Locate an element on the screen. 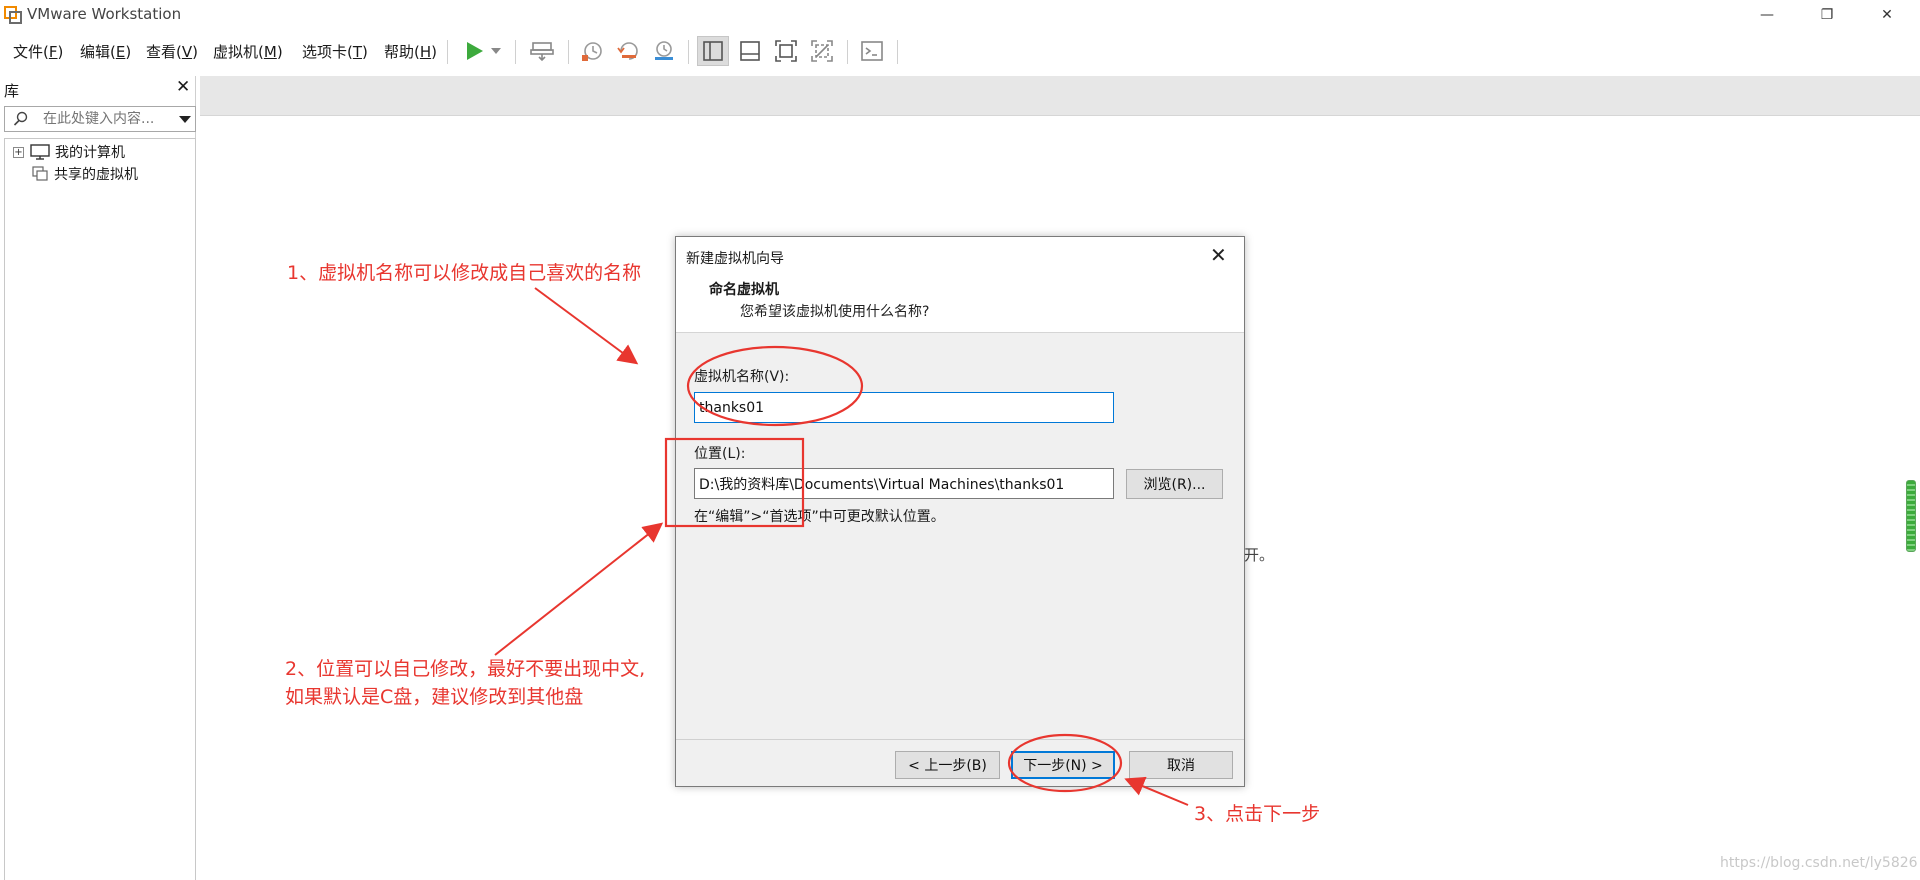 Image resolution: width=1920 pixels, height=880 pixels. minimize-button: — is located at coordinates (1767, 15).